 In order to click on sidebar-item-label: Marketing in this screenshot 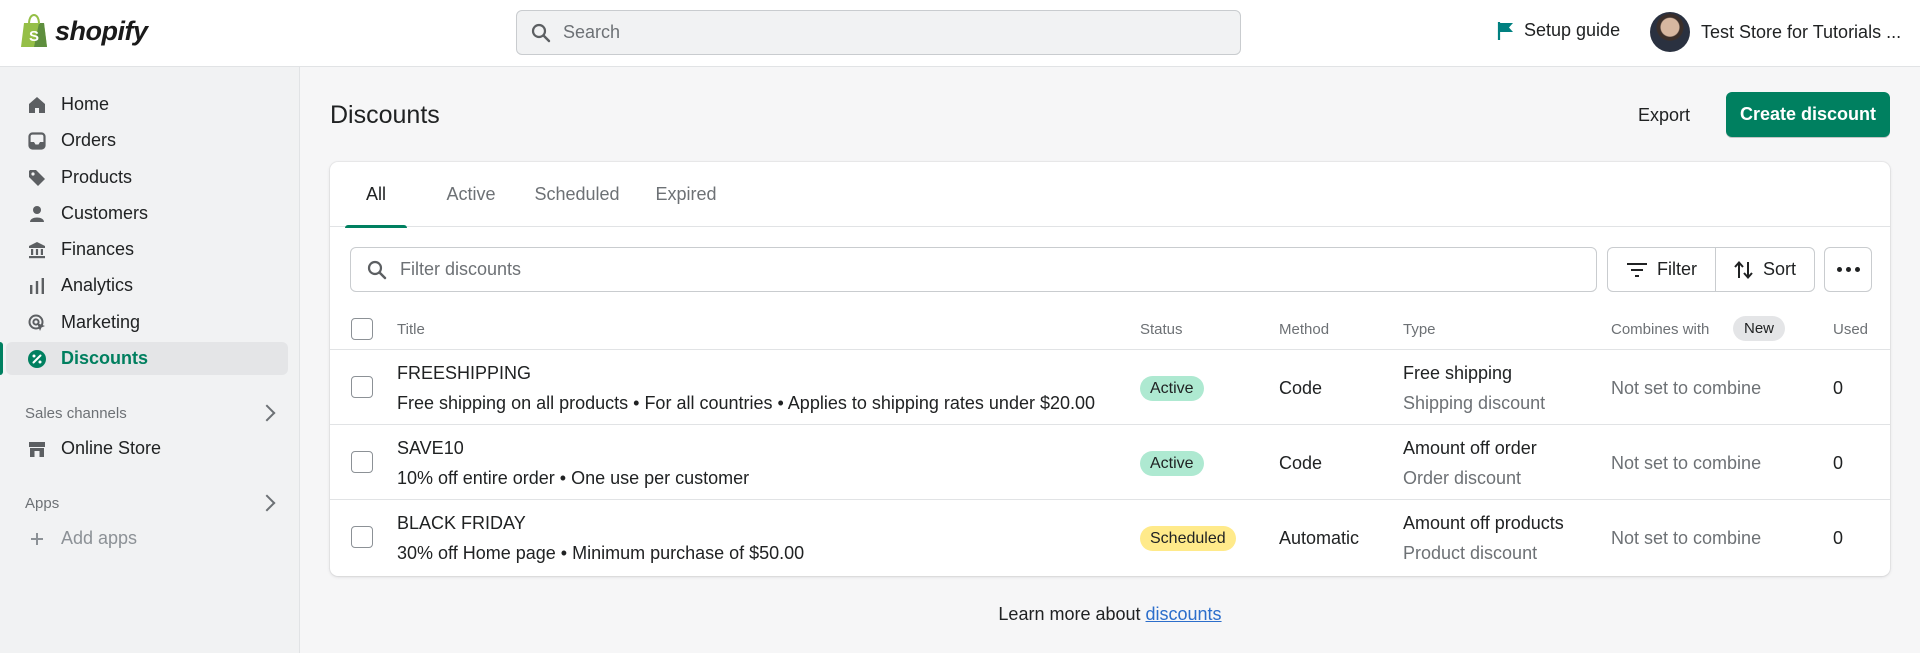, I will do `click(101, 322)`.